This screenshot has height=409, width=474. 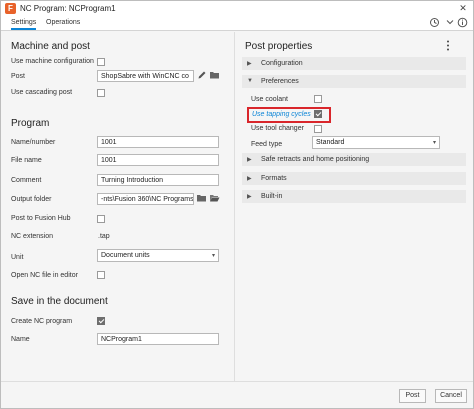 What do you see at coordinates (412, 396) in the screenshot?
I see `post-button: Post` at bounding box center [412, 396].